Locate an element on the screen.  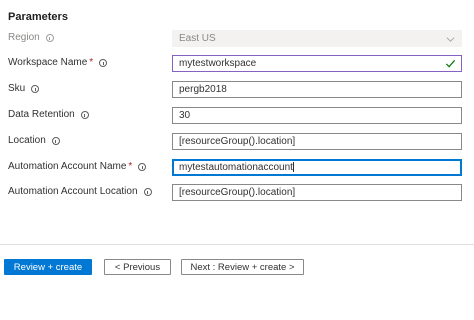
automation-account-name-label-group: Automation Account Name * is located at coordinates (77, 166).